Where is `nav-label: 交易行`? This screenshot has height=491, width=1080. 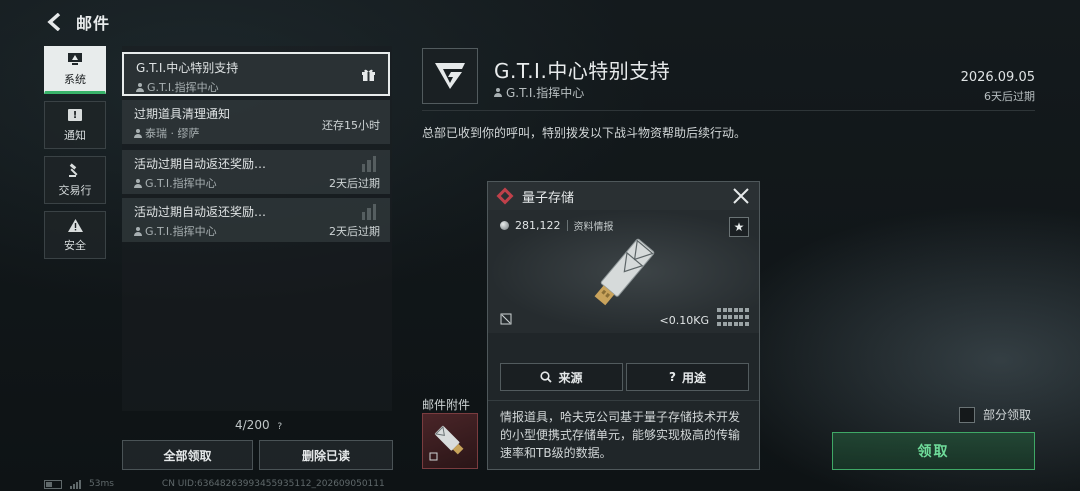 nav-label: 交易行 is located at coordinates (75, 190).